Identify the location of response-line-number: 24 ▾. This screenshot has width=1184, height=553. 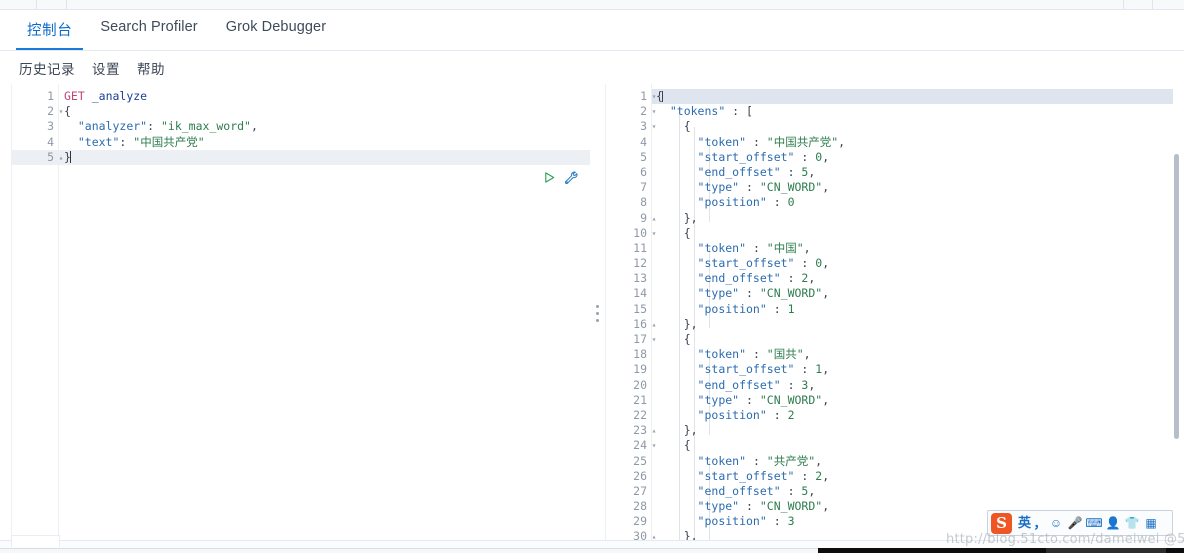
(631, 445).